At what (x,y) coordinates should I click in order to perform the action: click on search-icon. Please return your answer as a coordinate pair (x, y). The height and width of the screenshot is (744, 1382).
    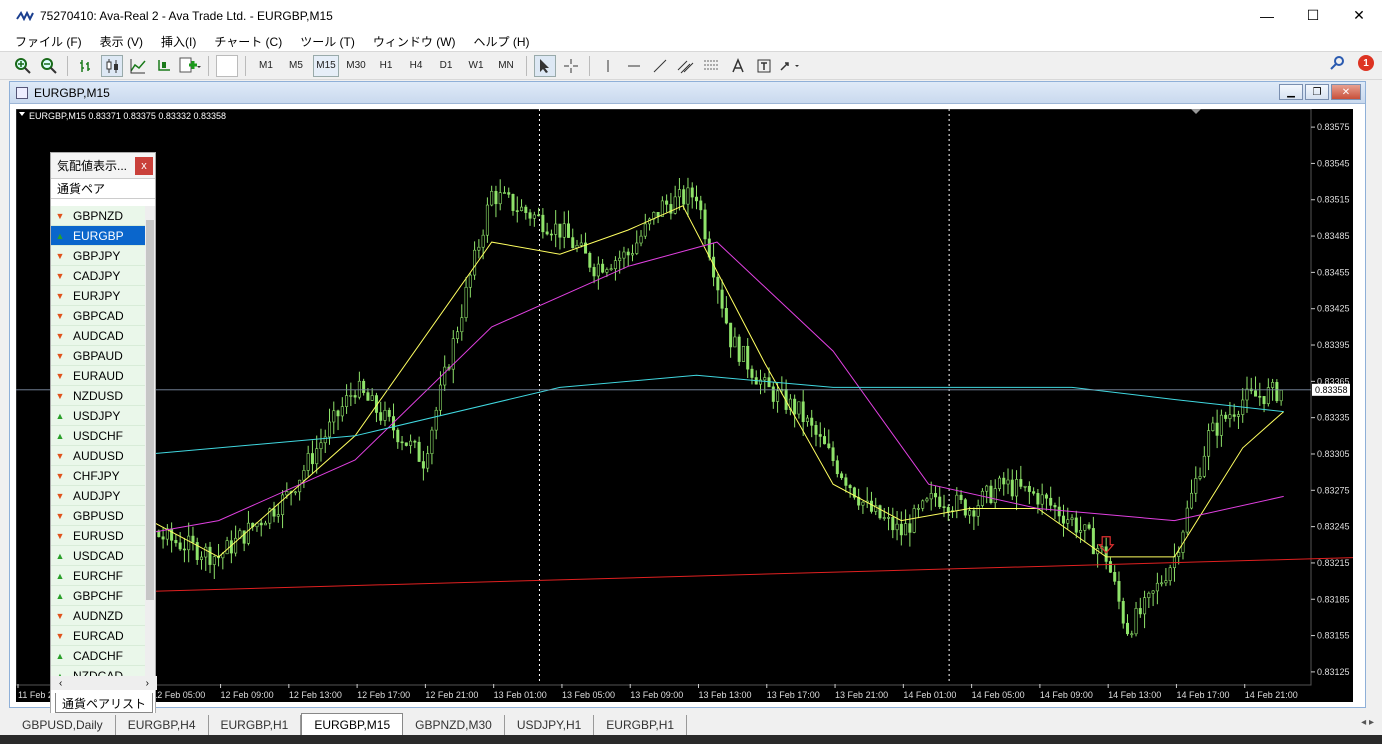
    Looking at the image, I should click on (1338, 63).